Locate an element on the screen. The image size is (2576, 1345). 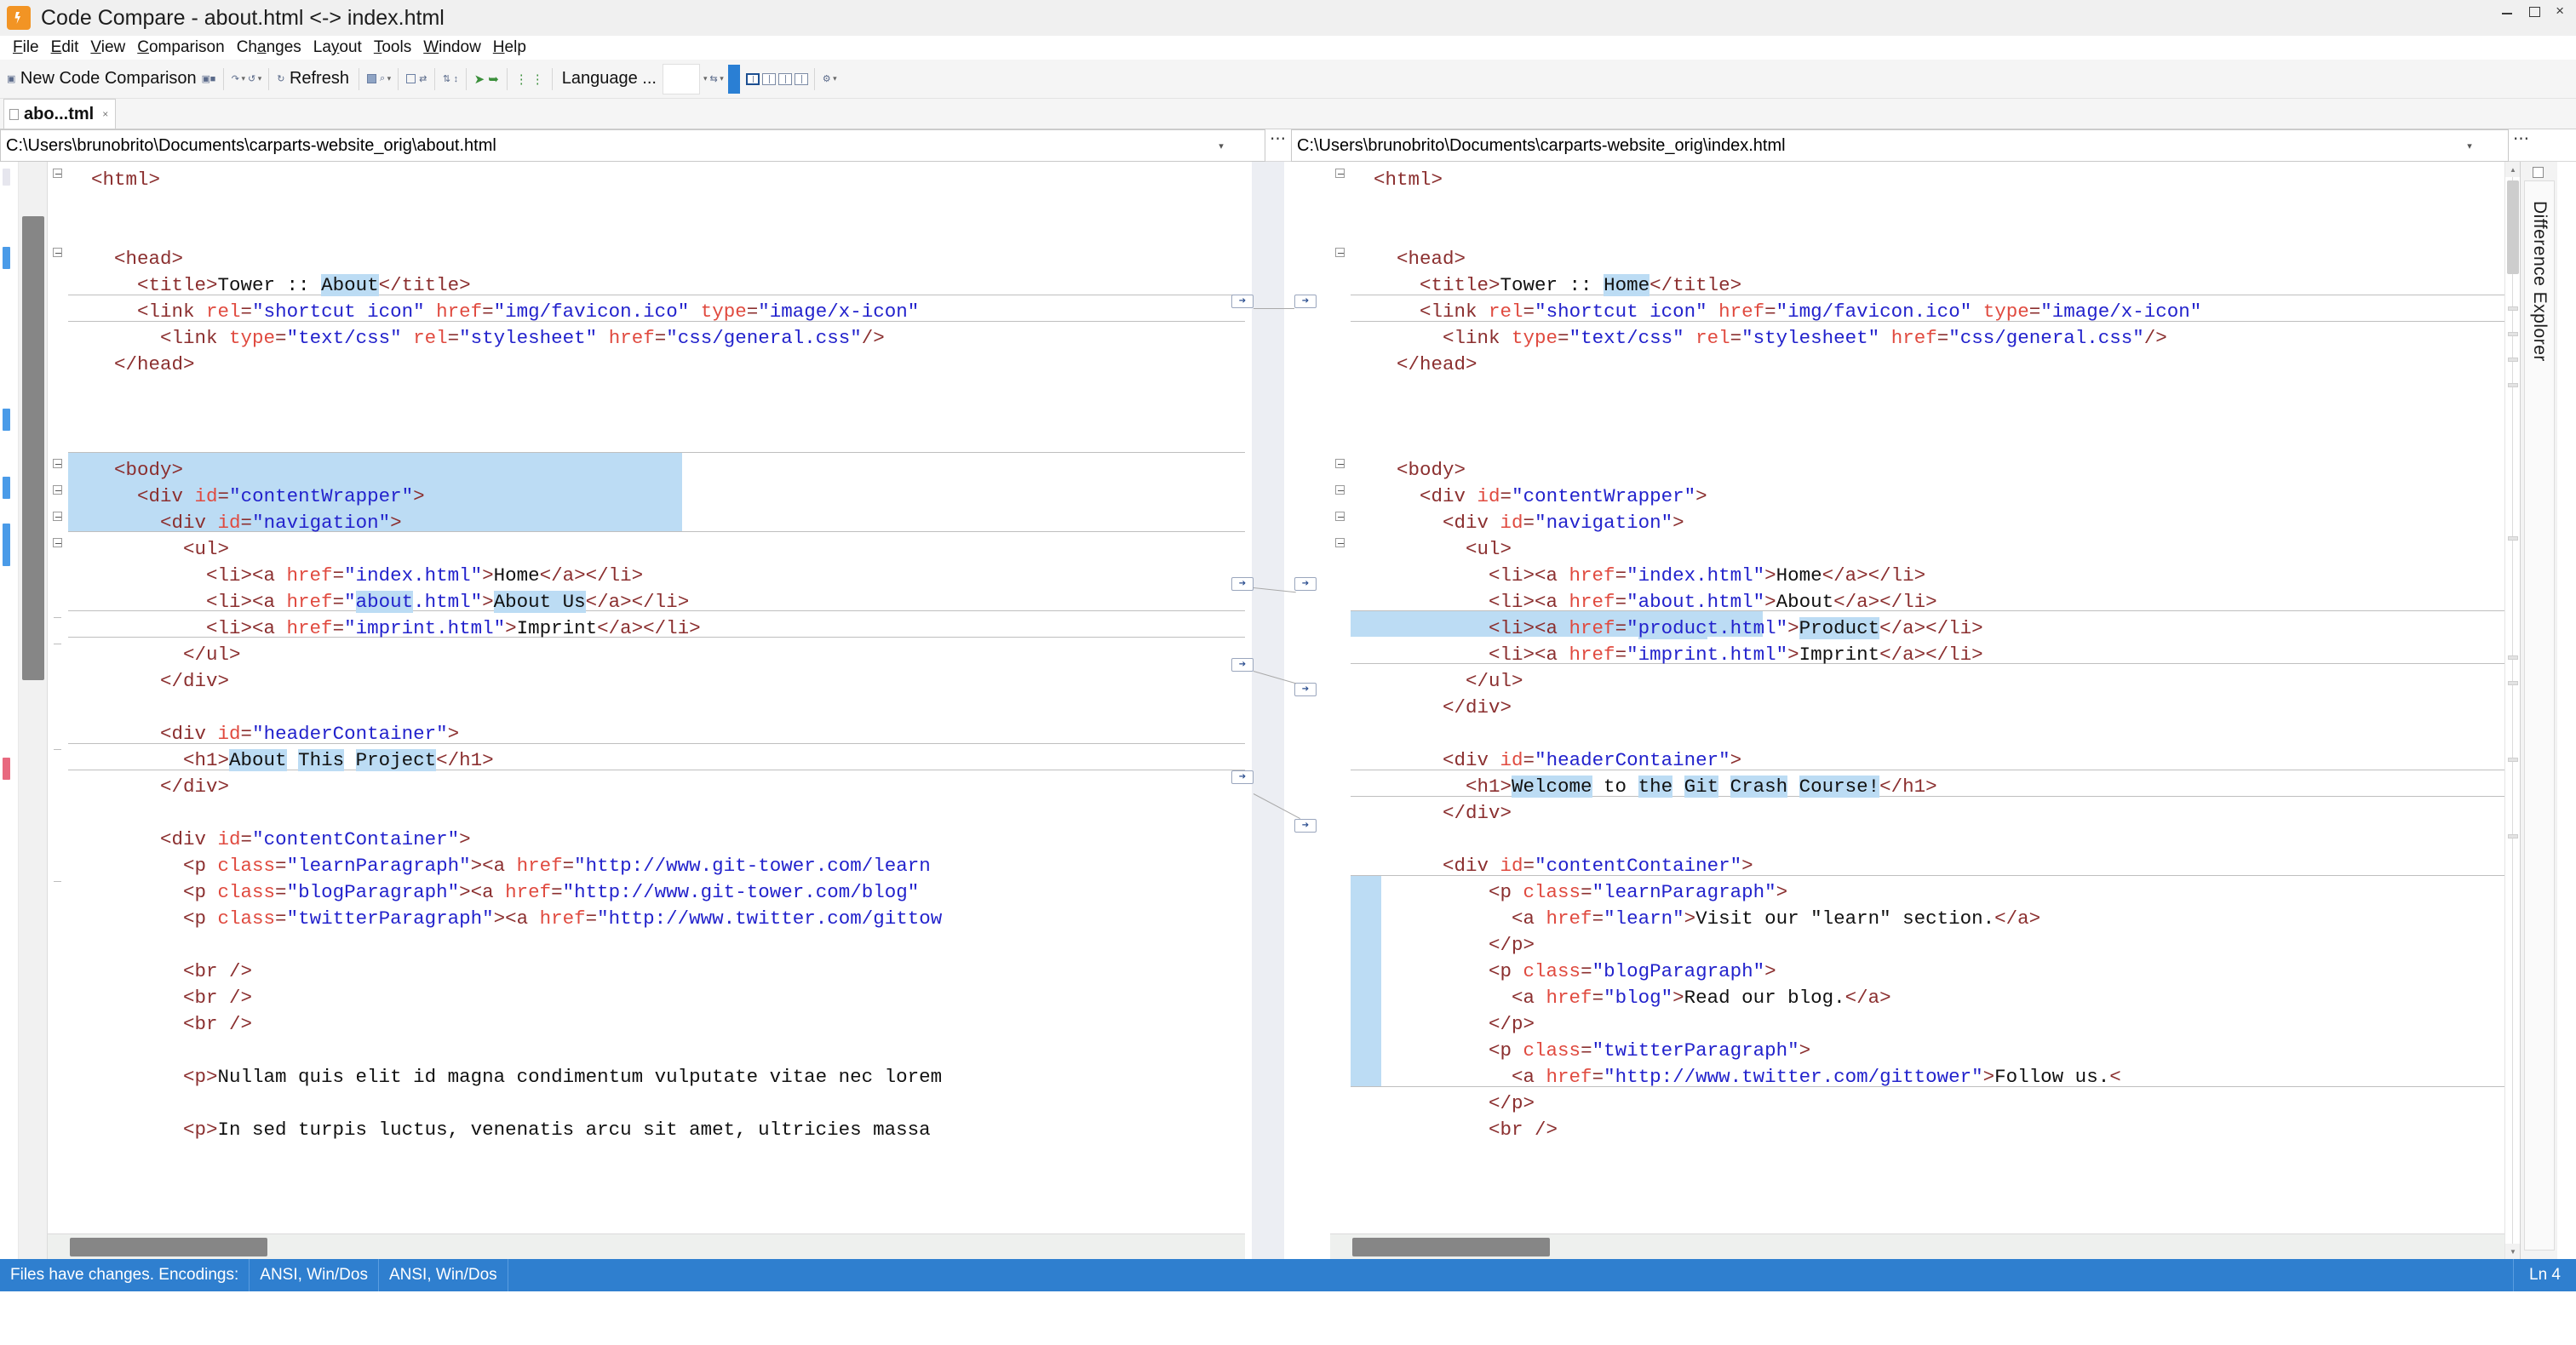
menu-comparison: Comparison is located at coordinates (180, 47).